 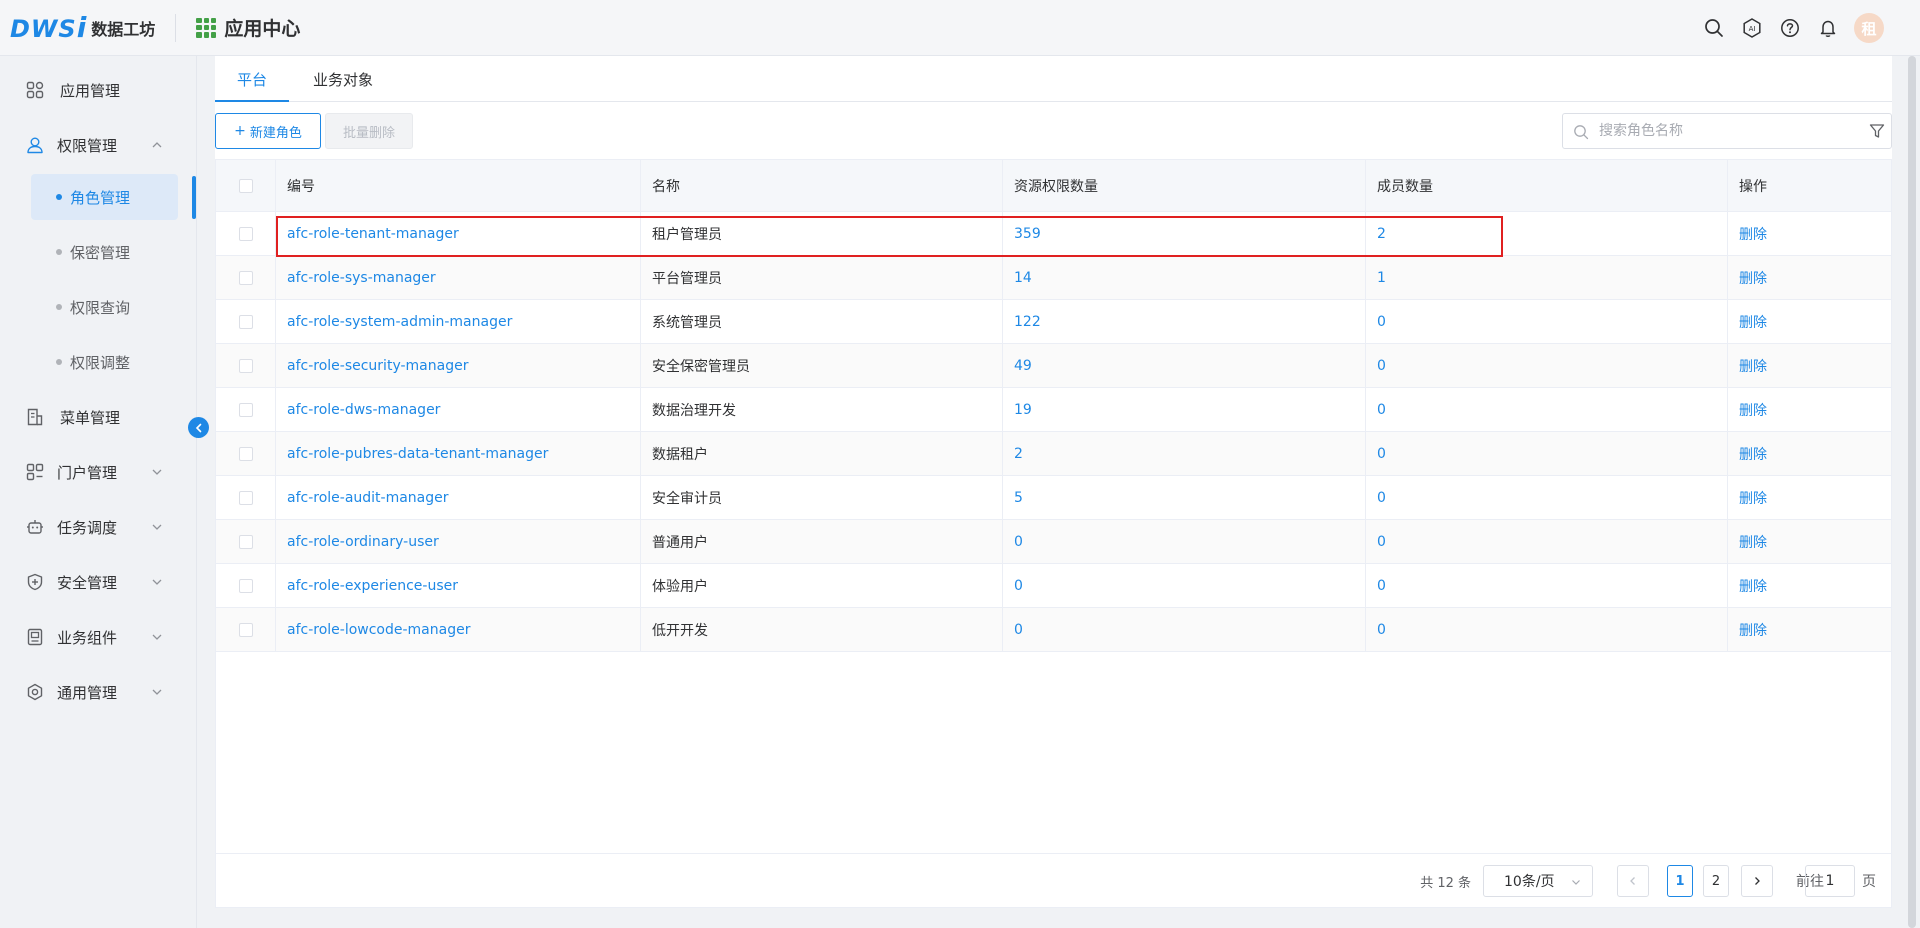 I want to click on apps-icon, so click(x=35, y=90).